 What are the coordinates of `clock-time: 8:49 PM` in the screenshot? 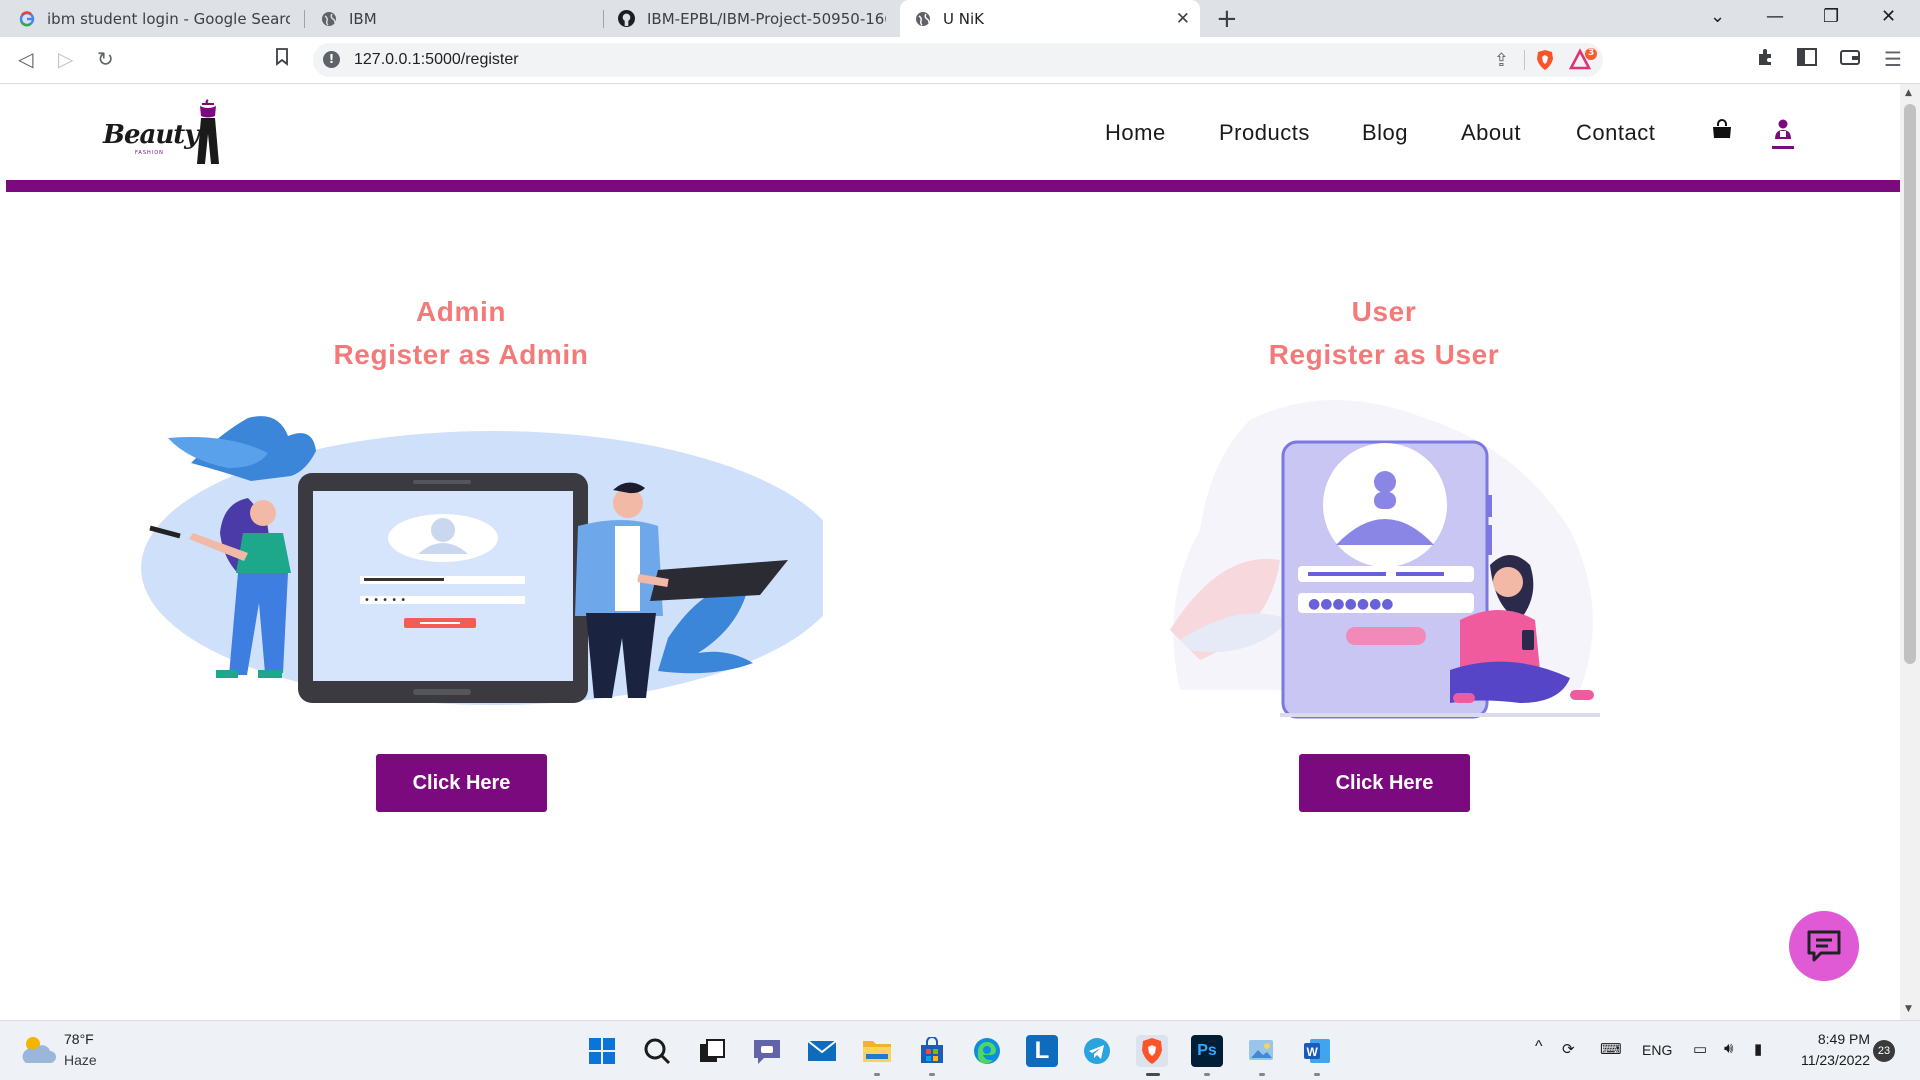 It's located at (1832, 1039).